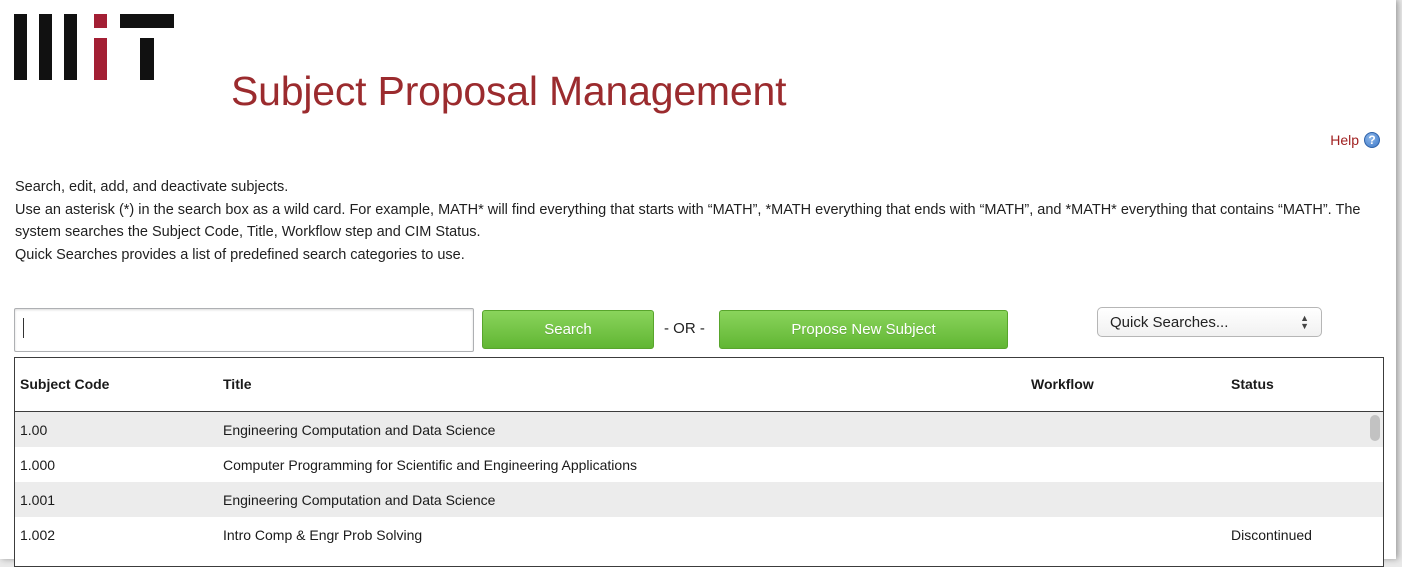 This screenshot has height=567, width=1402. I want to click on cell-subject-code: 1.00, so click(34, 430).